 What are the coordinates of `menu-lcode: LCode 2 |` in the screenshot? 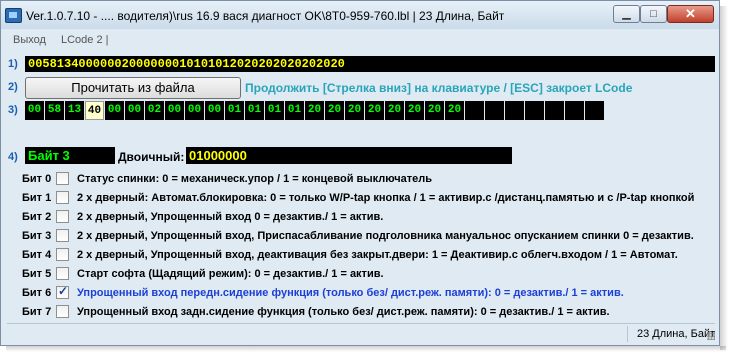 It's located at (85, 40).